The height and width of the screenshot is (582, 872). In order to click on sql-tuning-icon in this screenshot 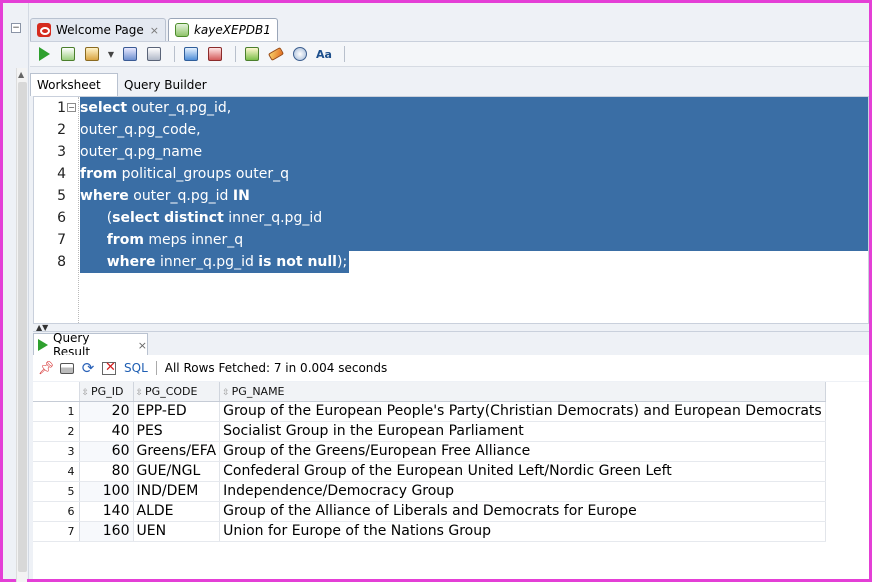, I will do `click(154, 54)`.